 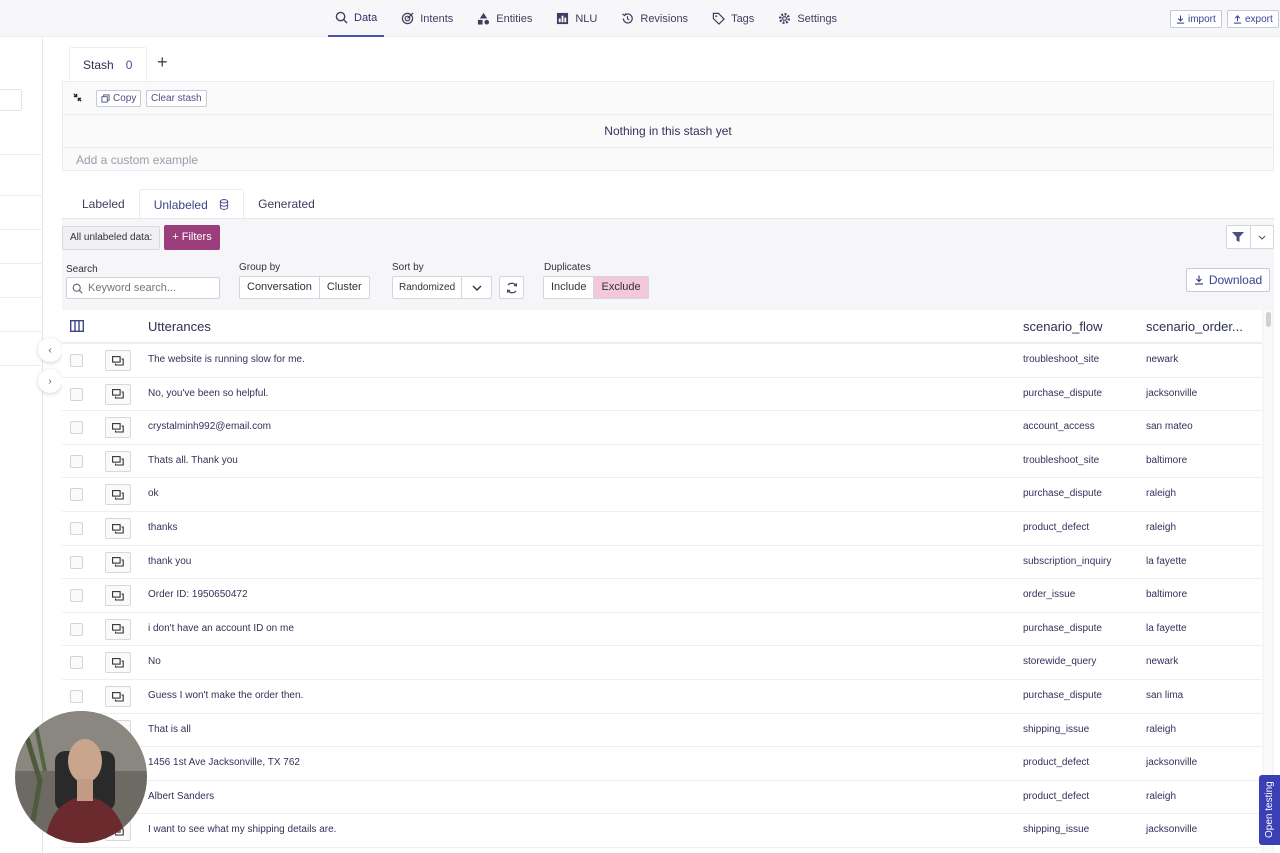 What do you see at coordinates (192, 237) in the screenshot?
I see `add-filters-button: + Filters` at bounding box center [192, 237].